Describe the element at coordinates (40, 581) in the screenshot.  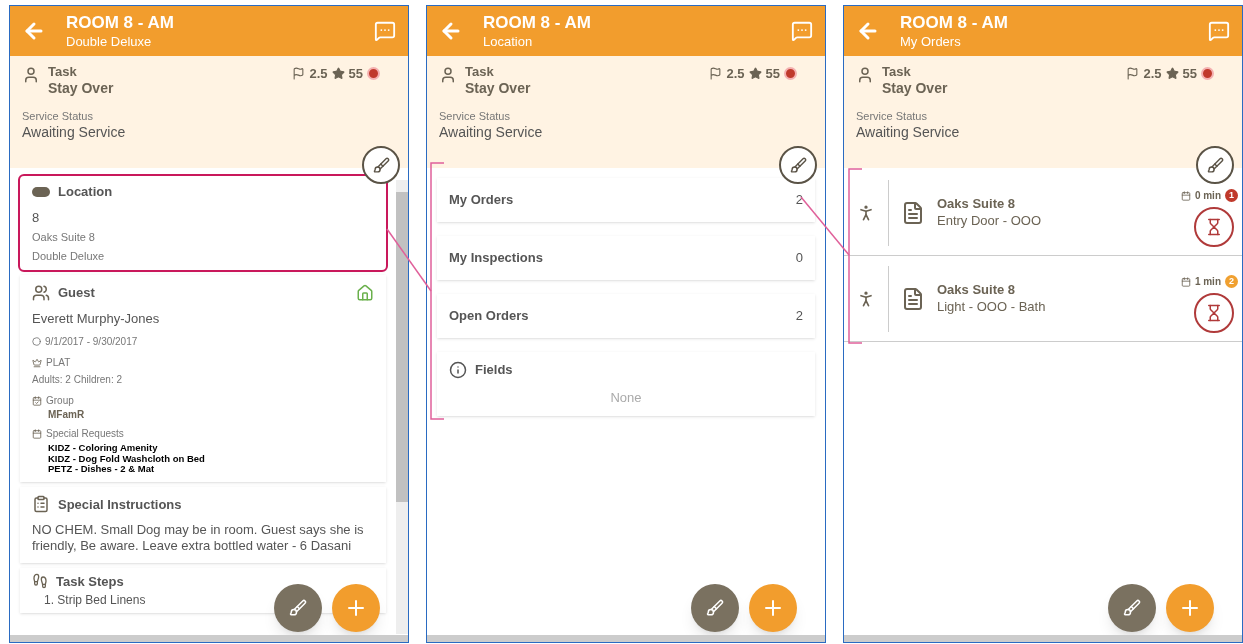
I see `footprints-icon` at that location.